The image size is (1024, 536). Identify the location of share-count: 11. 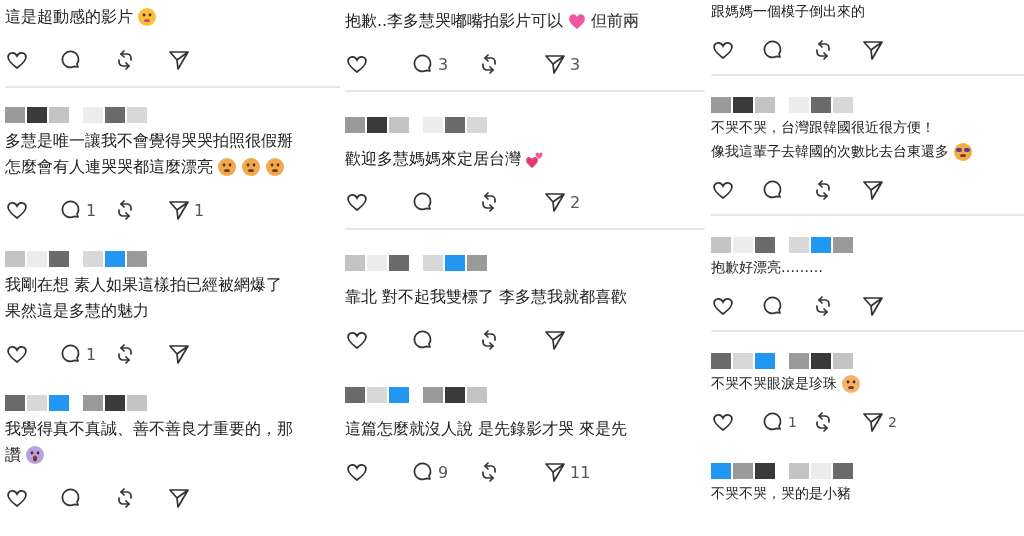
(580, 472).